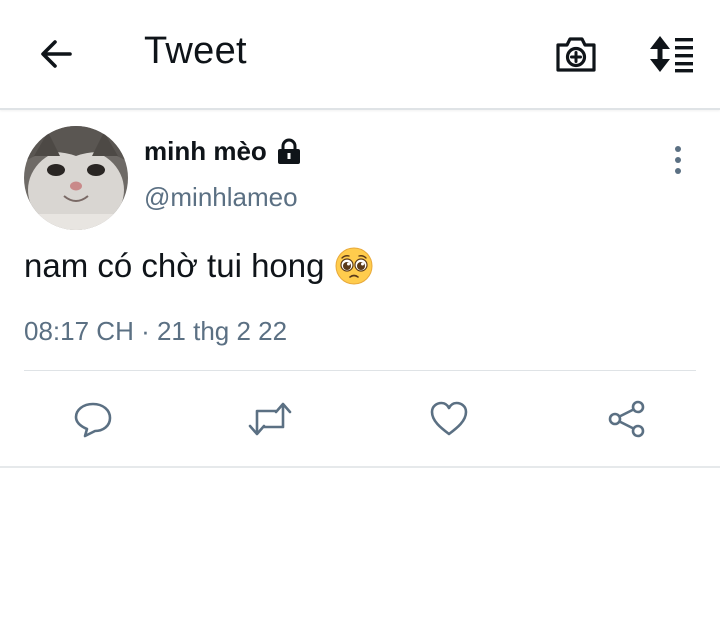 The height and width of the screenshot is (617, 720). What do you see at coordinates (354, 266) in the screenshot?
I see `pleading-face-emoji` at bounding box center [354, 266].